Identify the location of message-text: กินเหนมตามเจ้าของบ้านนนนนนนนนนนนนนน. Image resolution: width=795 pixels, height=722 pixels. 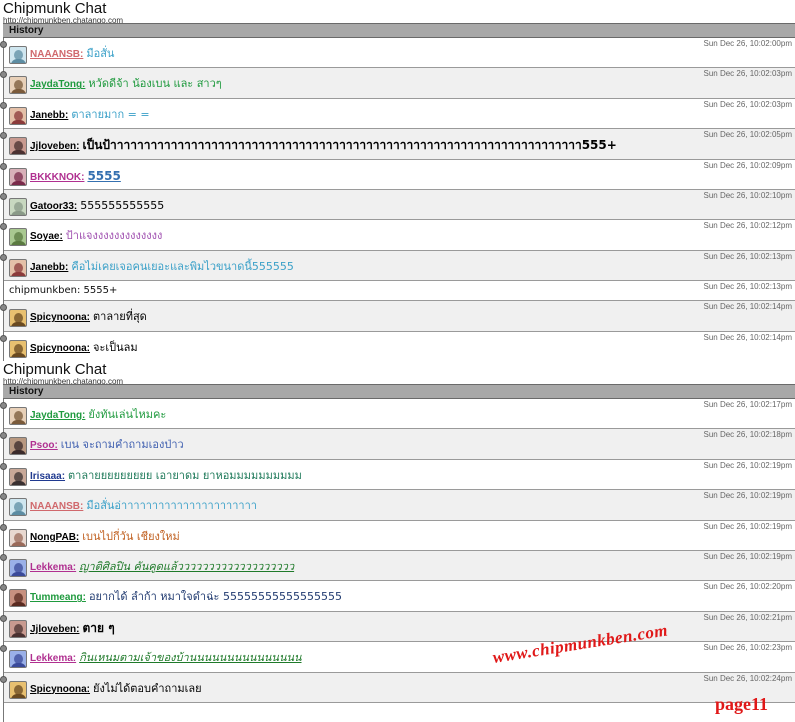
(190, 658).